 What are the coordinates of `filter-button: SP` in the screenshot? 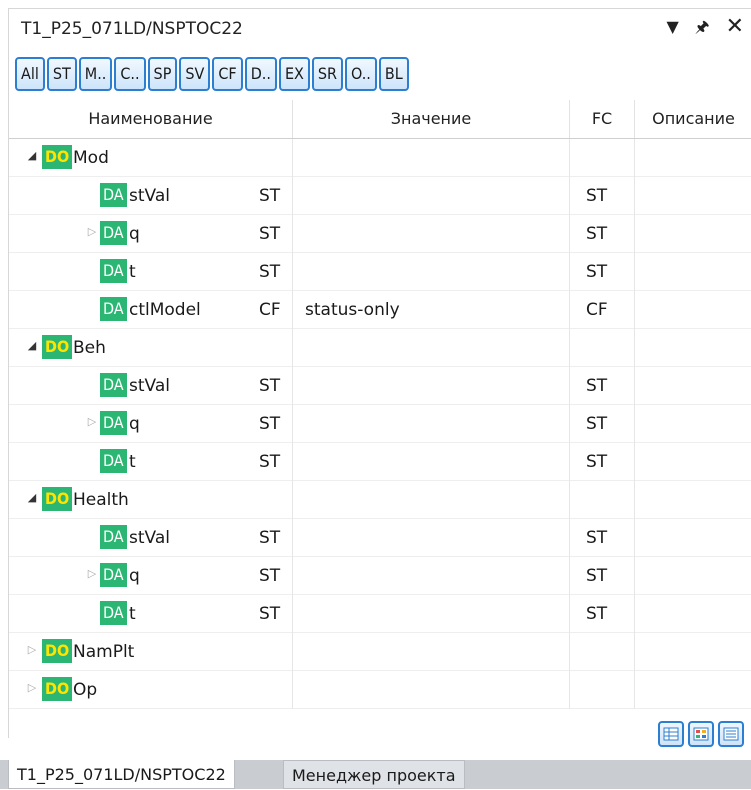 It's located at (162, 74).